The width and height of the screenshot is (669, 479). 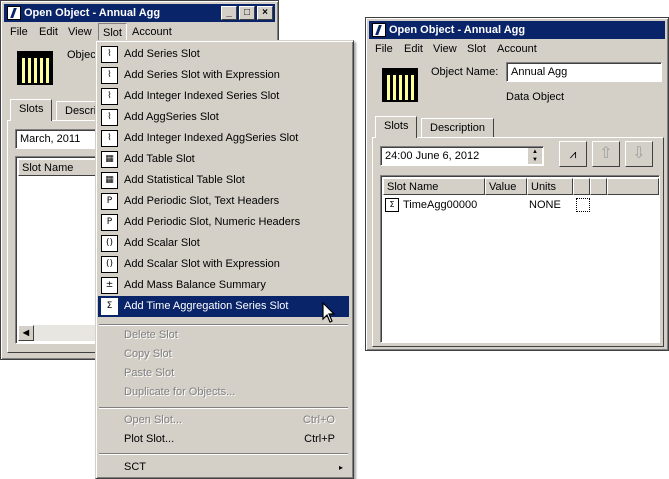 I want to click on menu-item-add-periodic-text: P Add Periodic Slot, Text Headers, so click(x=223, y=201).